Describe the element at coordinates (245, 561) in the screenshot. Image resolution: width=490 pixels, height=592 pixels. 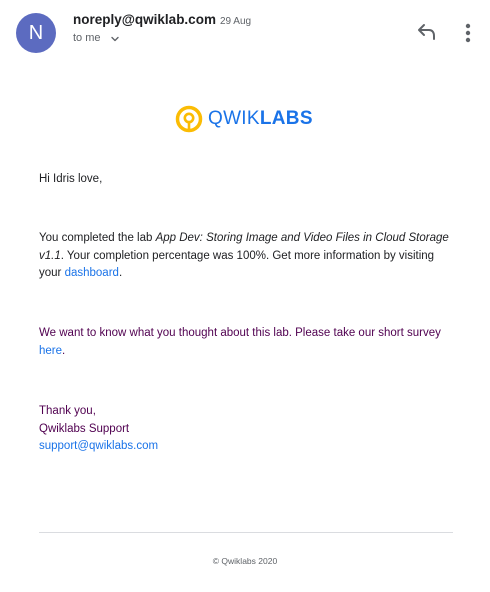
I see `footer-copyright: © Qwiklabs 2020` at that location.